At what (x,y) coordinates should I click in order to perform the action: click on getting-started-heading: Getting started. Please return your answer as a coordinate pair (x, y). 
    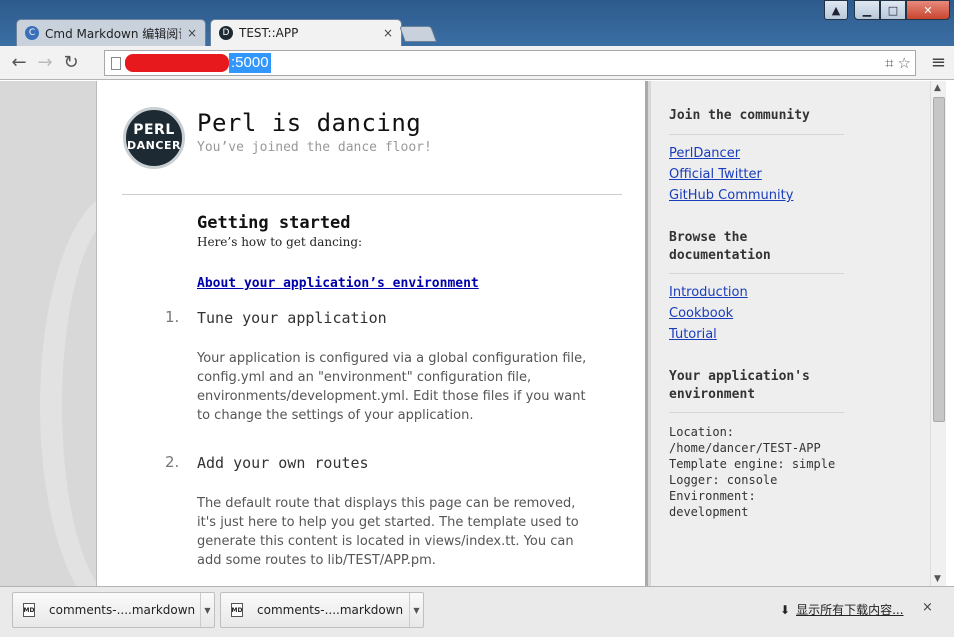
    Looking at the image, I should click on (274, 223).